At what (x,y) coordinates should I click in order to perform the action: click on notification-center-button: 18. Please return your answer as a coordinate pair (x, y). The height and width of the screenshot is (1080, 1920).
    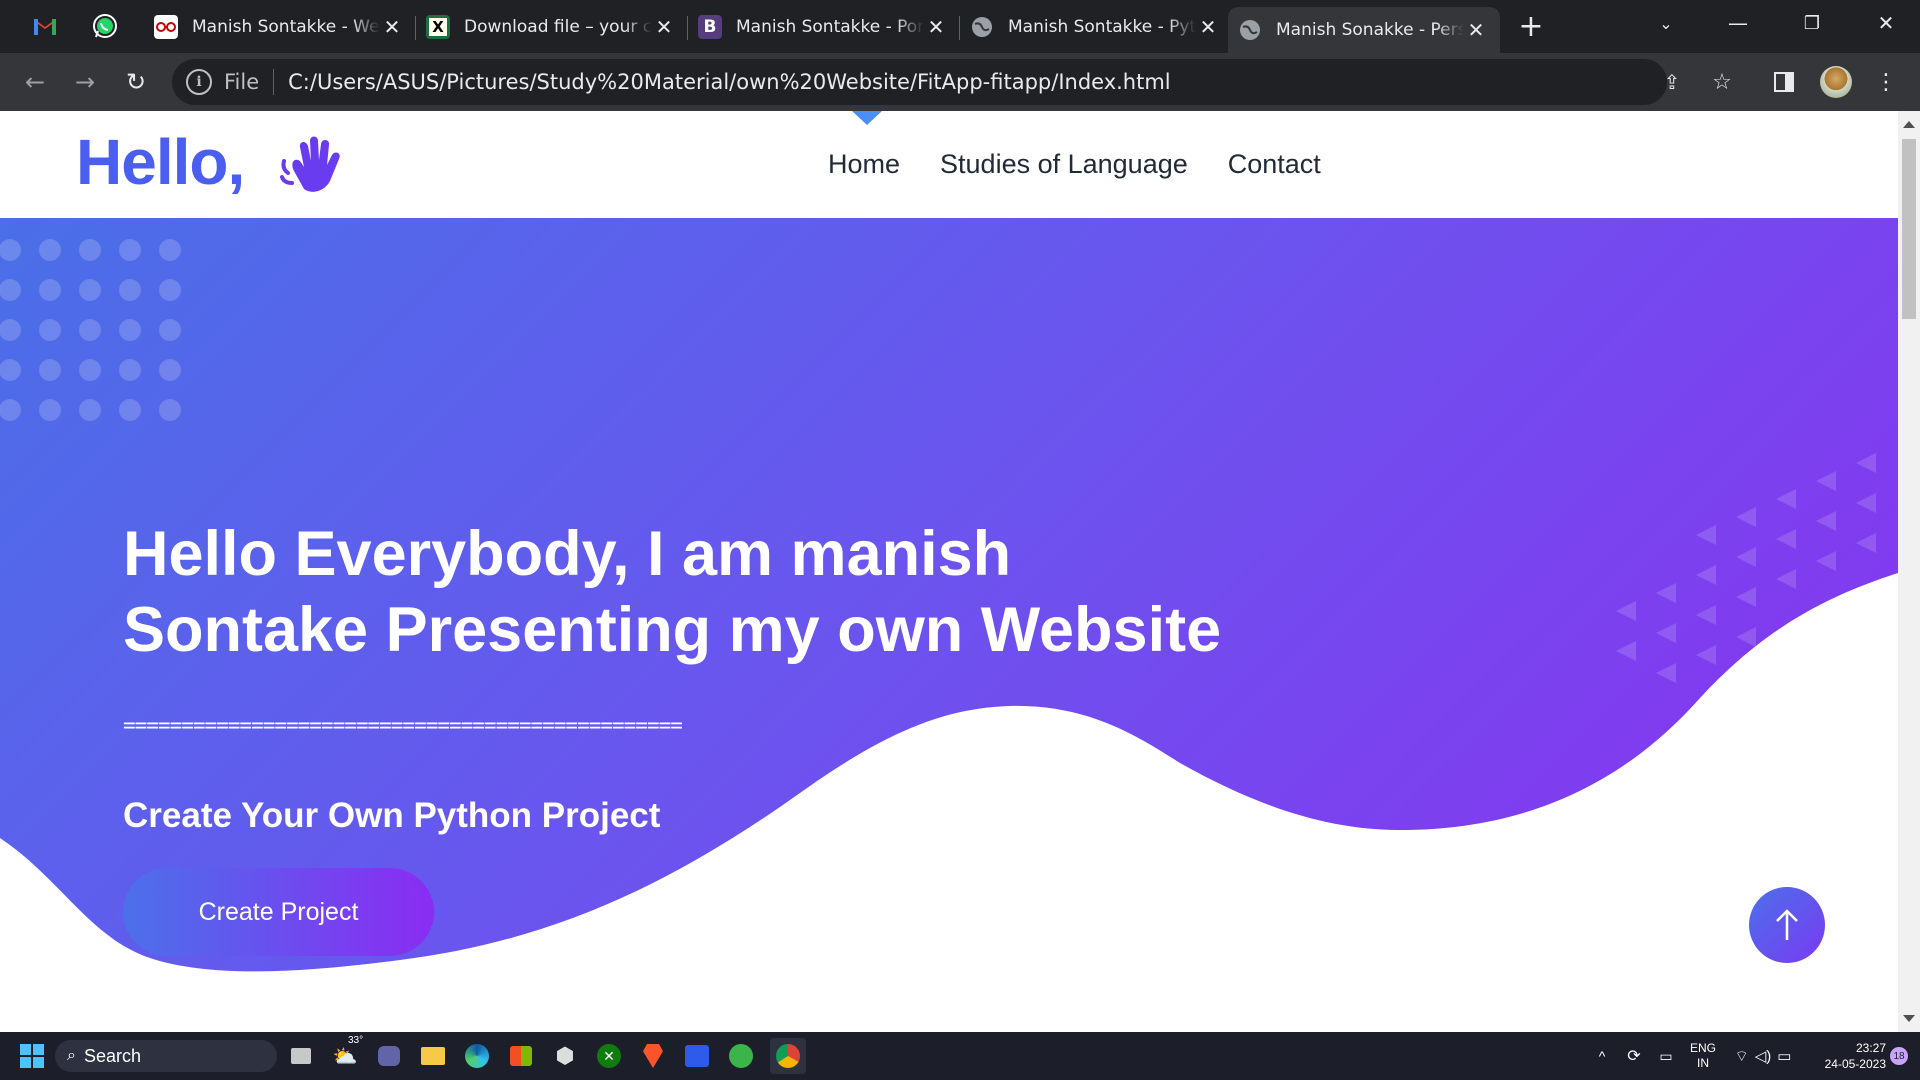
    Looking at the image, I should click on (1899, 1056).